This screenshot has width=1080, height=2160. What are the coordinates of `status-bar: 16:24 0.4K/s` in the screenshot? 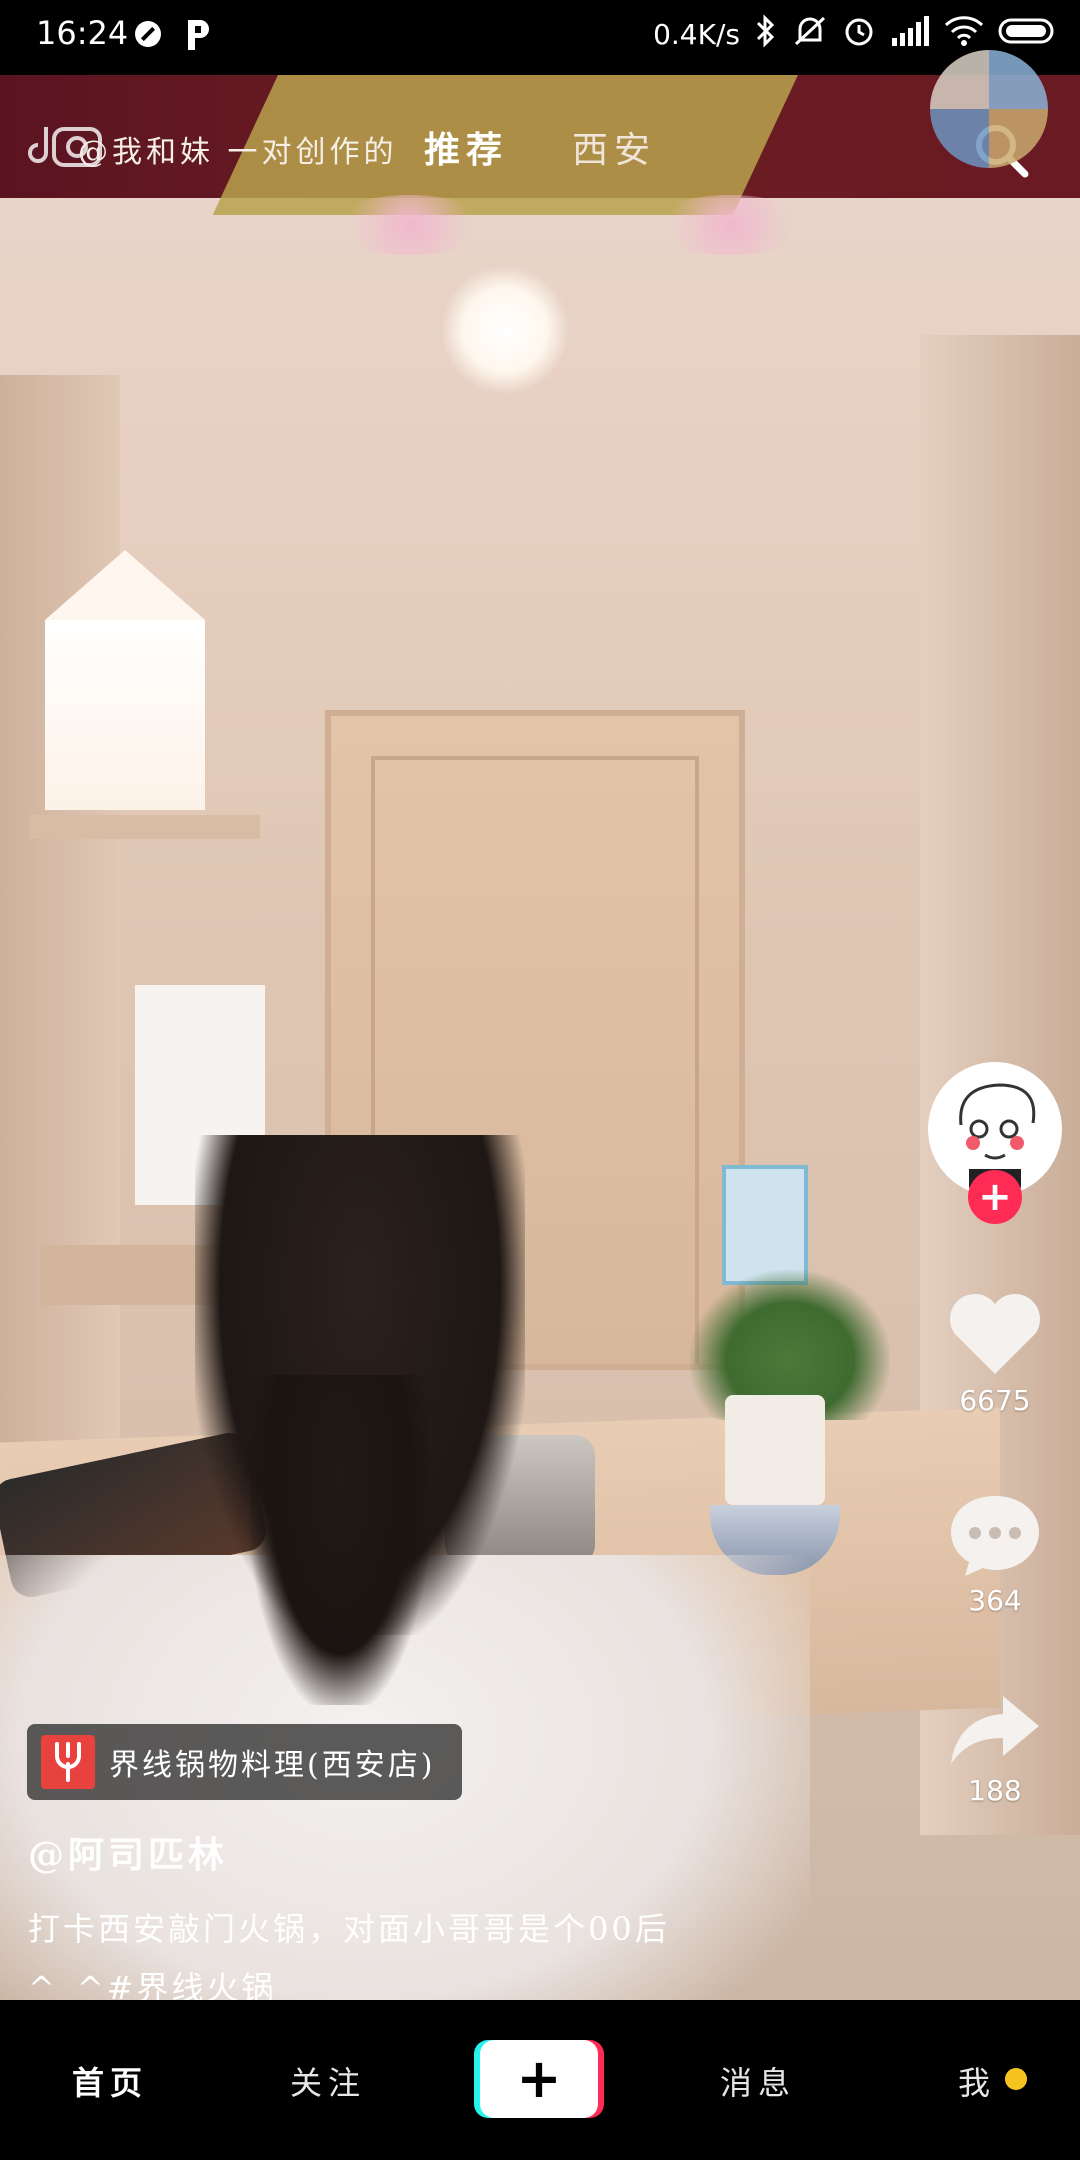 It's located at (540, 37).